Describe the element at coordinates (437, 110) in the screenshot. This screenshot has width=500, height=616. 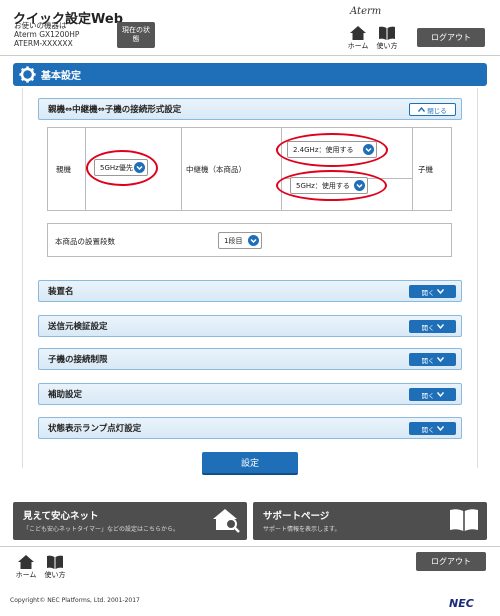
I see `close-label: 閉じる` at that location.